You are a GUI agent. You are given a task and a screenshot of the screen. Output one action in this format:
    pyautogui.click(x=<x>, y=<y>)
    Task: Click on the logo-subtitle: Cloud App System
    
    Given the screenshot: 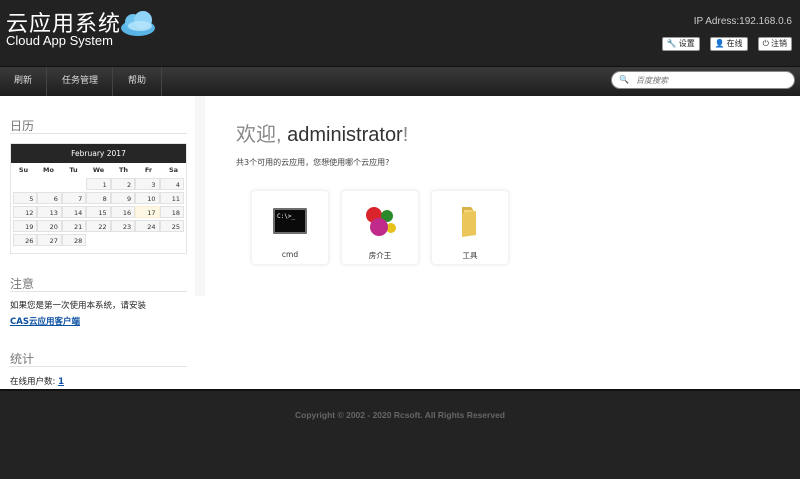 What is the action you would take?
    pyautogui.click(x=59, y=40)
    